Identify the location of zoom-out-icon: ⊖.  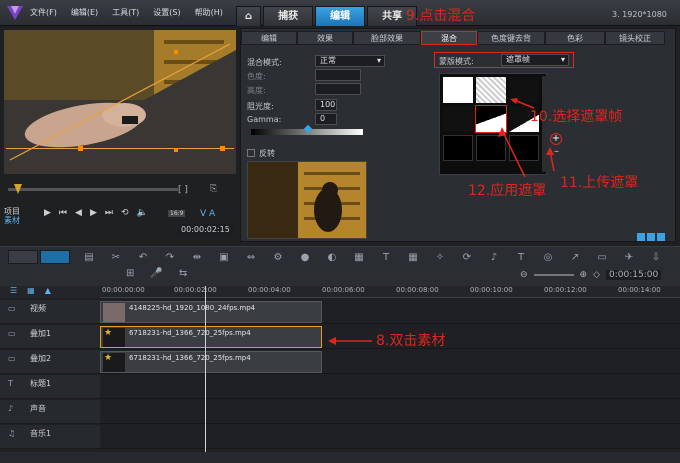
(524, 275).